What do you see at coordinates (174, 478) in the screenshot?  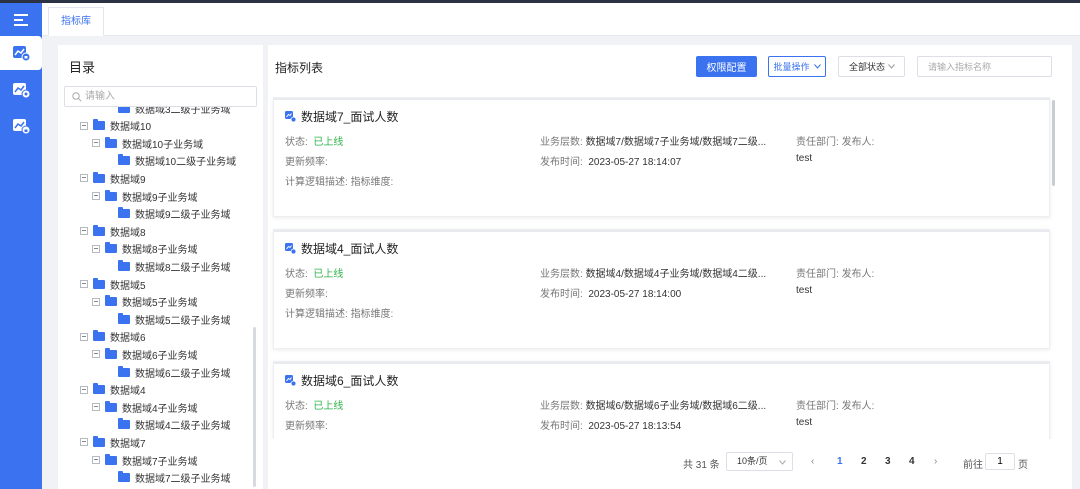 I see `tree-node: 数据域7二级子业务域` at bounding box center [174, 478].